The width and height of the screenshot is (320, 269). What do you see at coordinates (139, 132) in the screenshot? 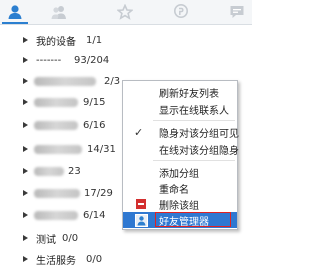
I see `checkmark-icon: ✓` at bounding box center [139, 132].